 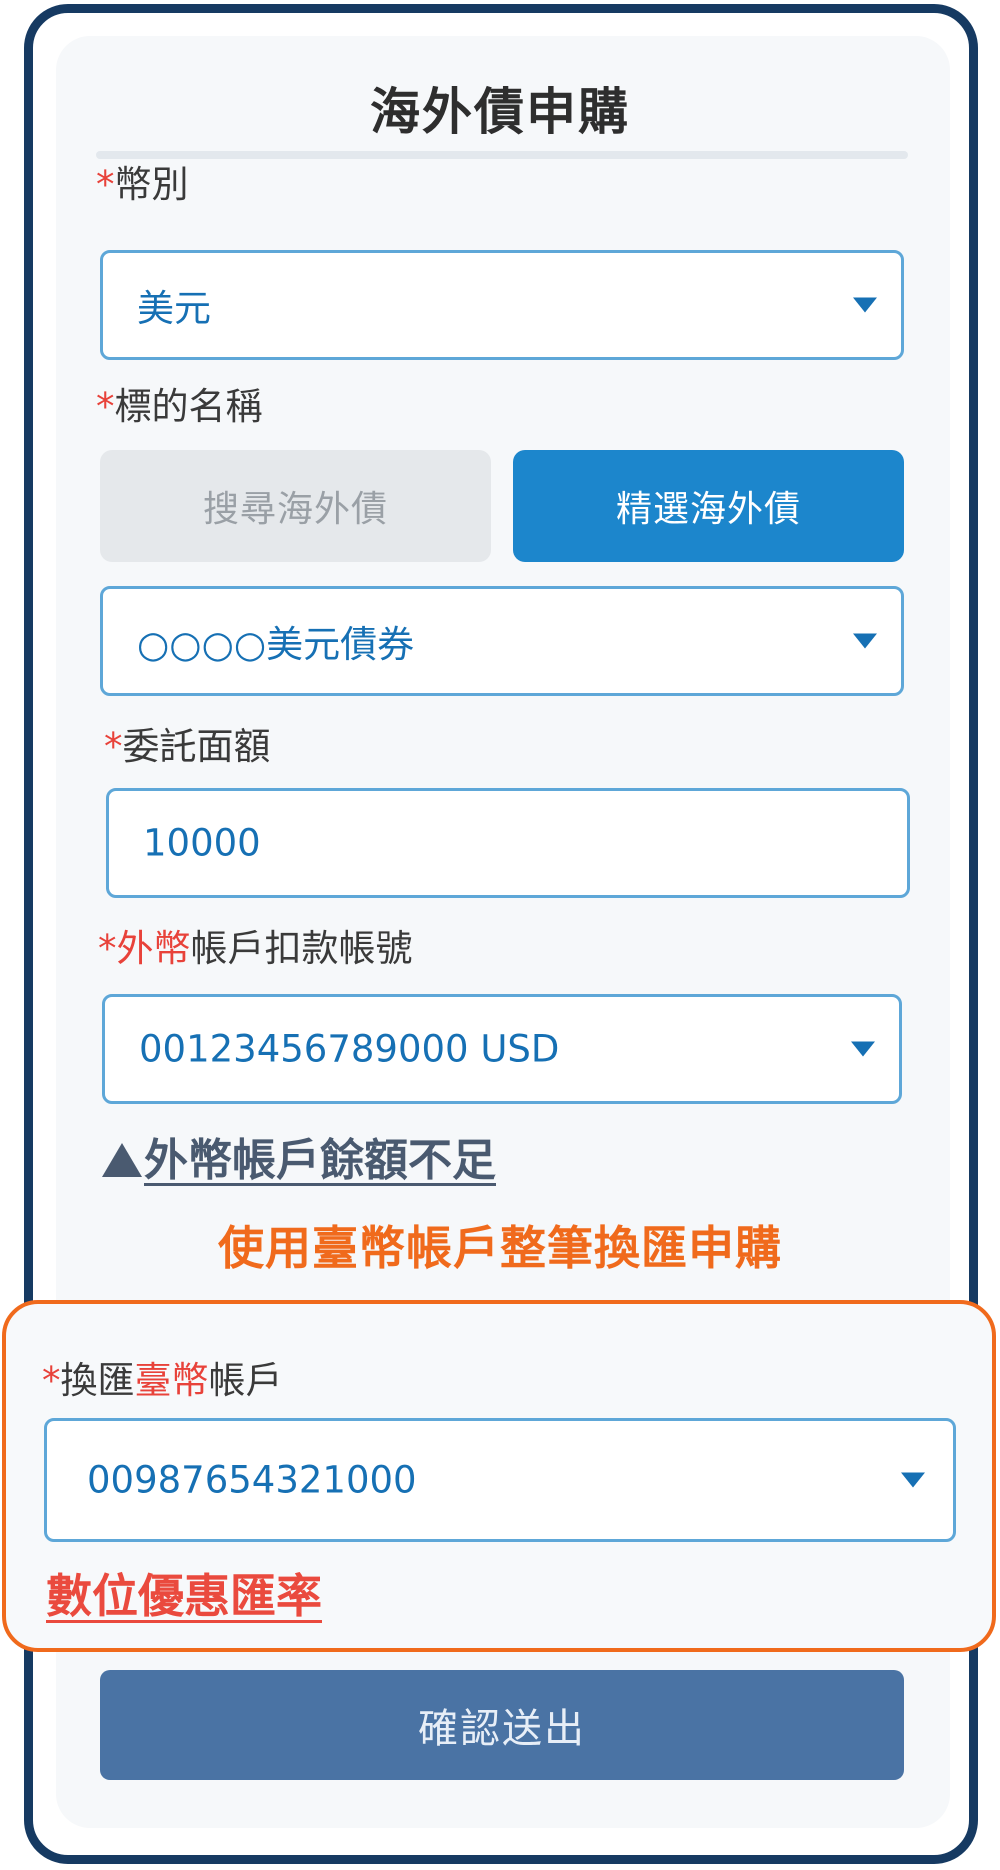 I want to click on foreign-currency-word: 外幣, so click(x=153, y=948).